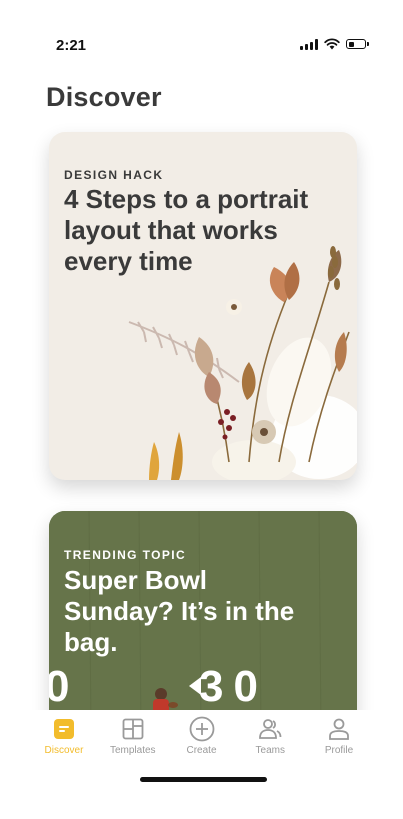 This screenshot has height=819, width=403. Describe the element at coordinates (203, 779) in the screenshot. I see `home-indicator` at that location.